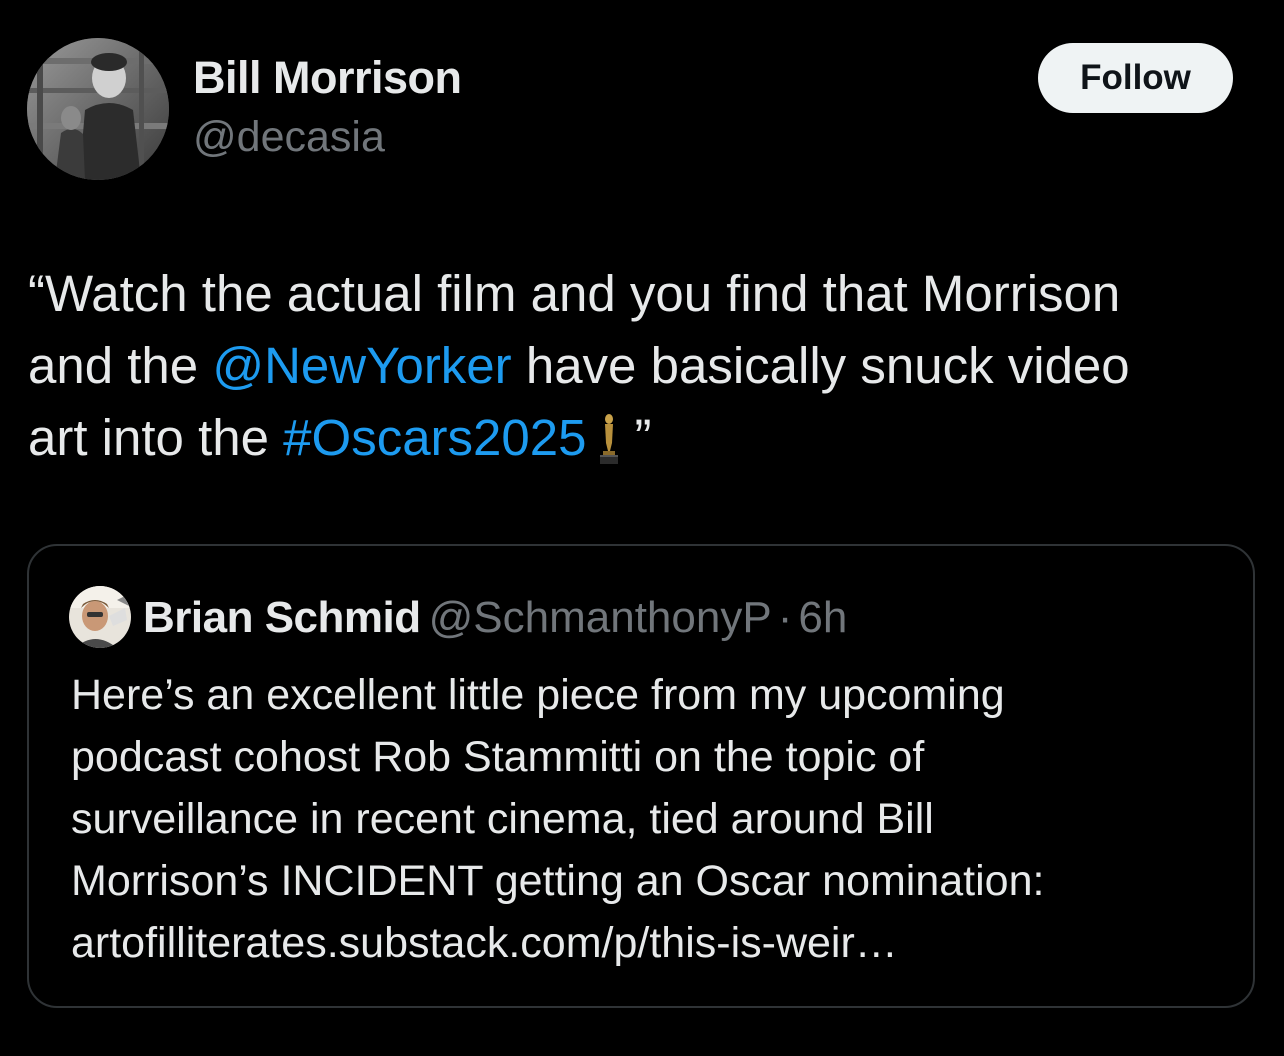 The width and height of the screenshot is (1284, 1056). I want to click on hashtag-link: #Oscars2025, so click(434, 437).